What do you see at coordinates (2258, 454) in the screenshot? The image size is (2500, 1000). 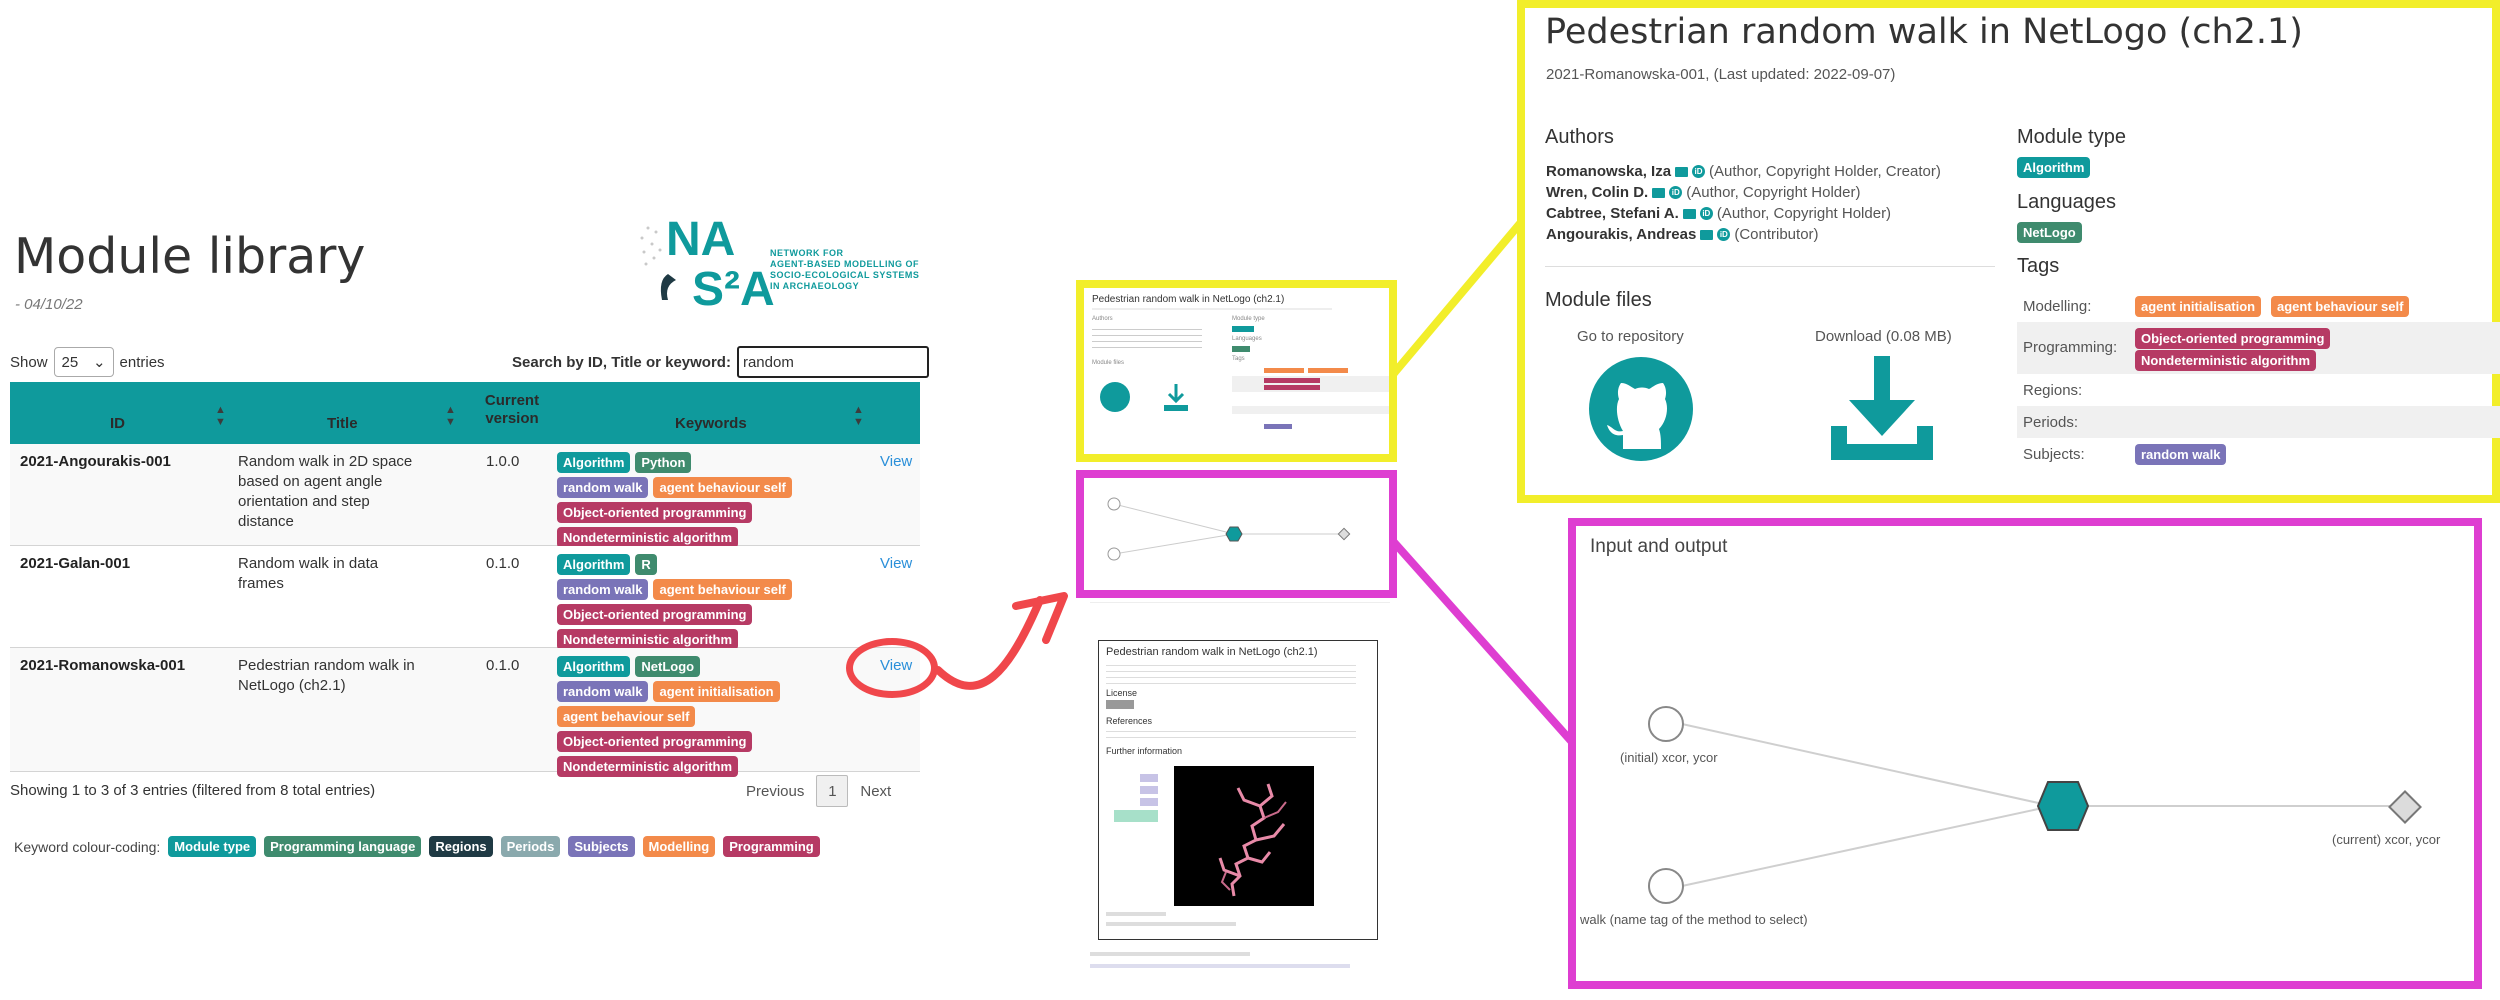 I see `tags-subjects-row: Subjects: random walk` at bounding box center [2258, 454].